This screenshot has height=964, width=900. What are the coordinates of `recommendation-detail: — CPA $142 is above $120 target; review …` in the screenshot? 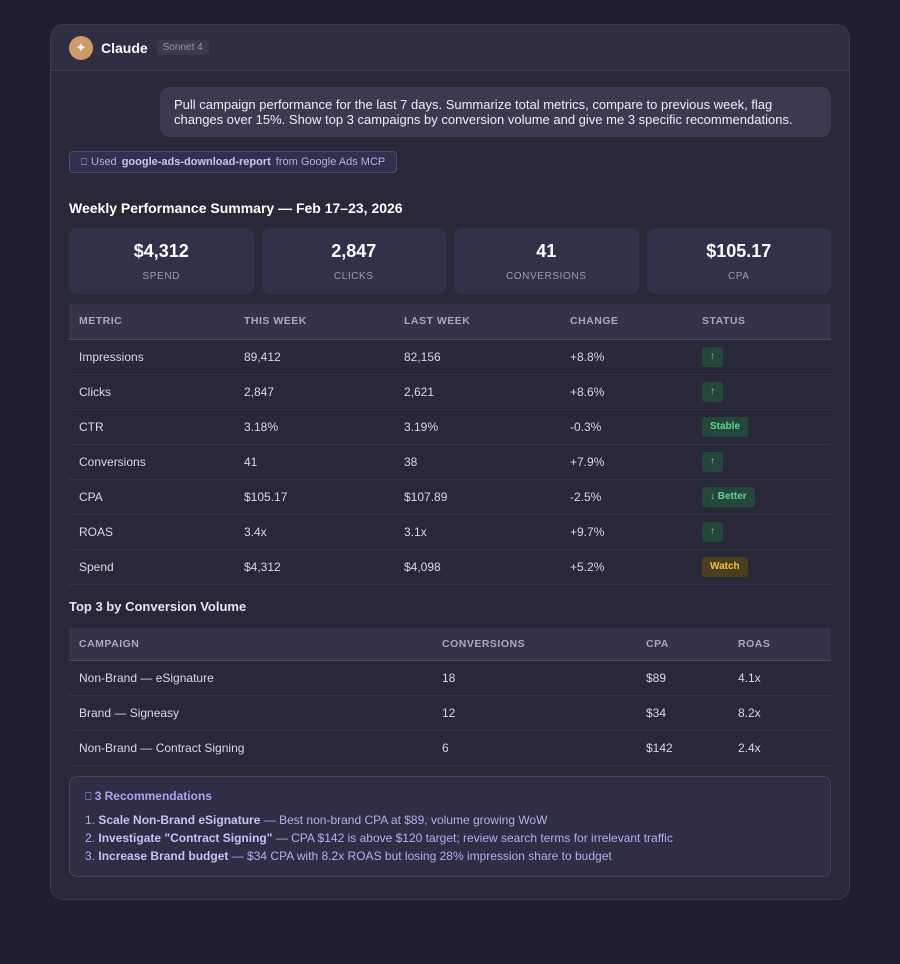 It's located at (472, 838).